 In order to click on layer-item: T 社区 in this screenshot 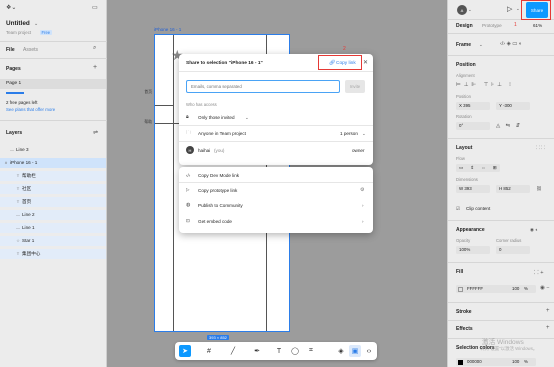, I will do `click(53, 189)`.